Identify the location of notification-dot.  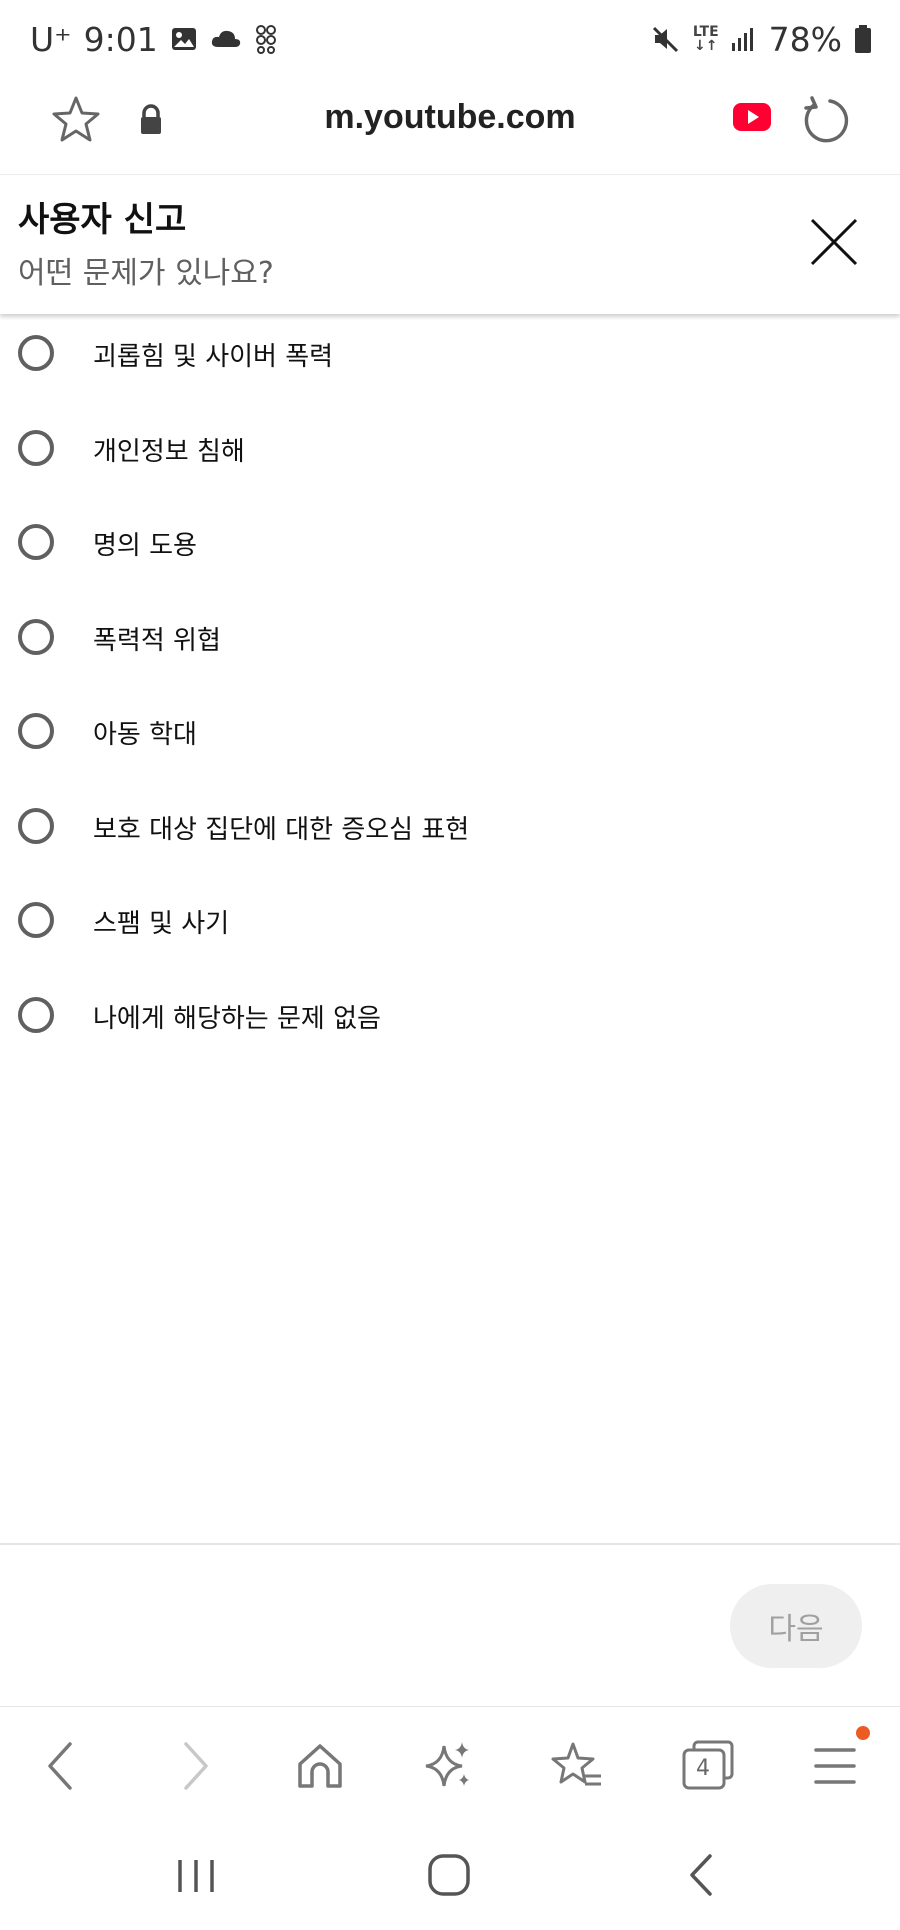
(863, 1733).